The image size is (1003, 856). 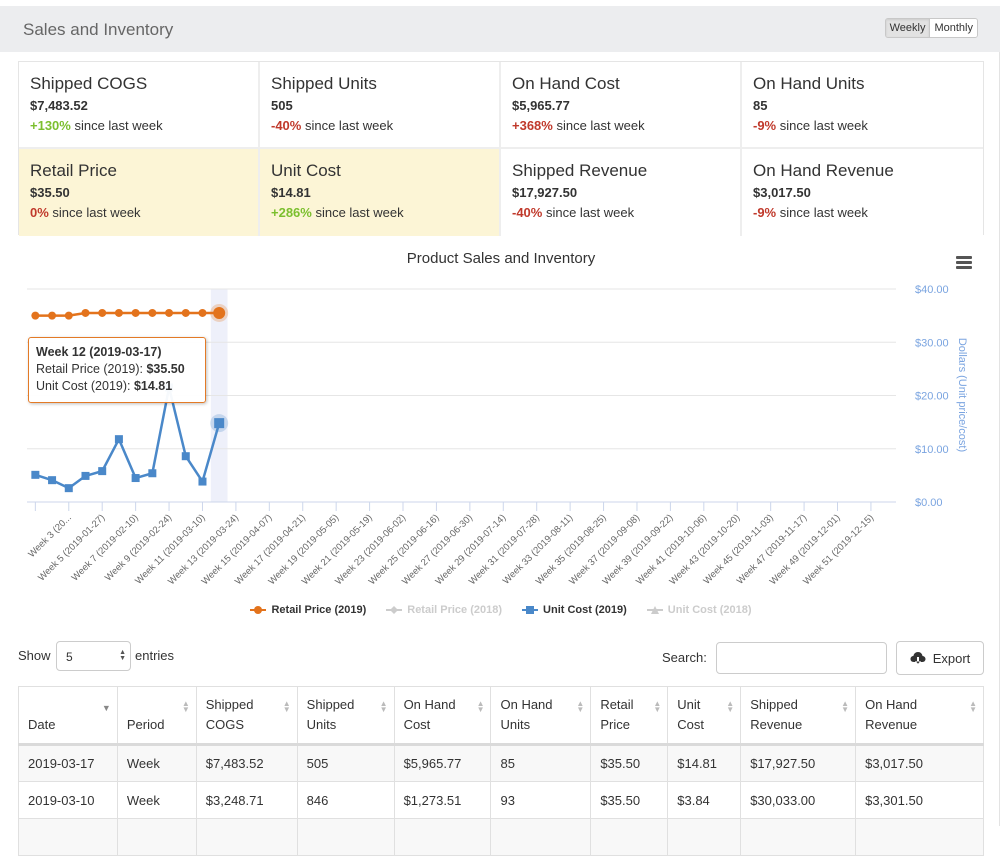 I want to click on legend-item: Retail Price (2019), so click(x=308, y=610).